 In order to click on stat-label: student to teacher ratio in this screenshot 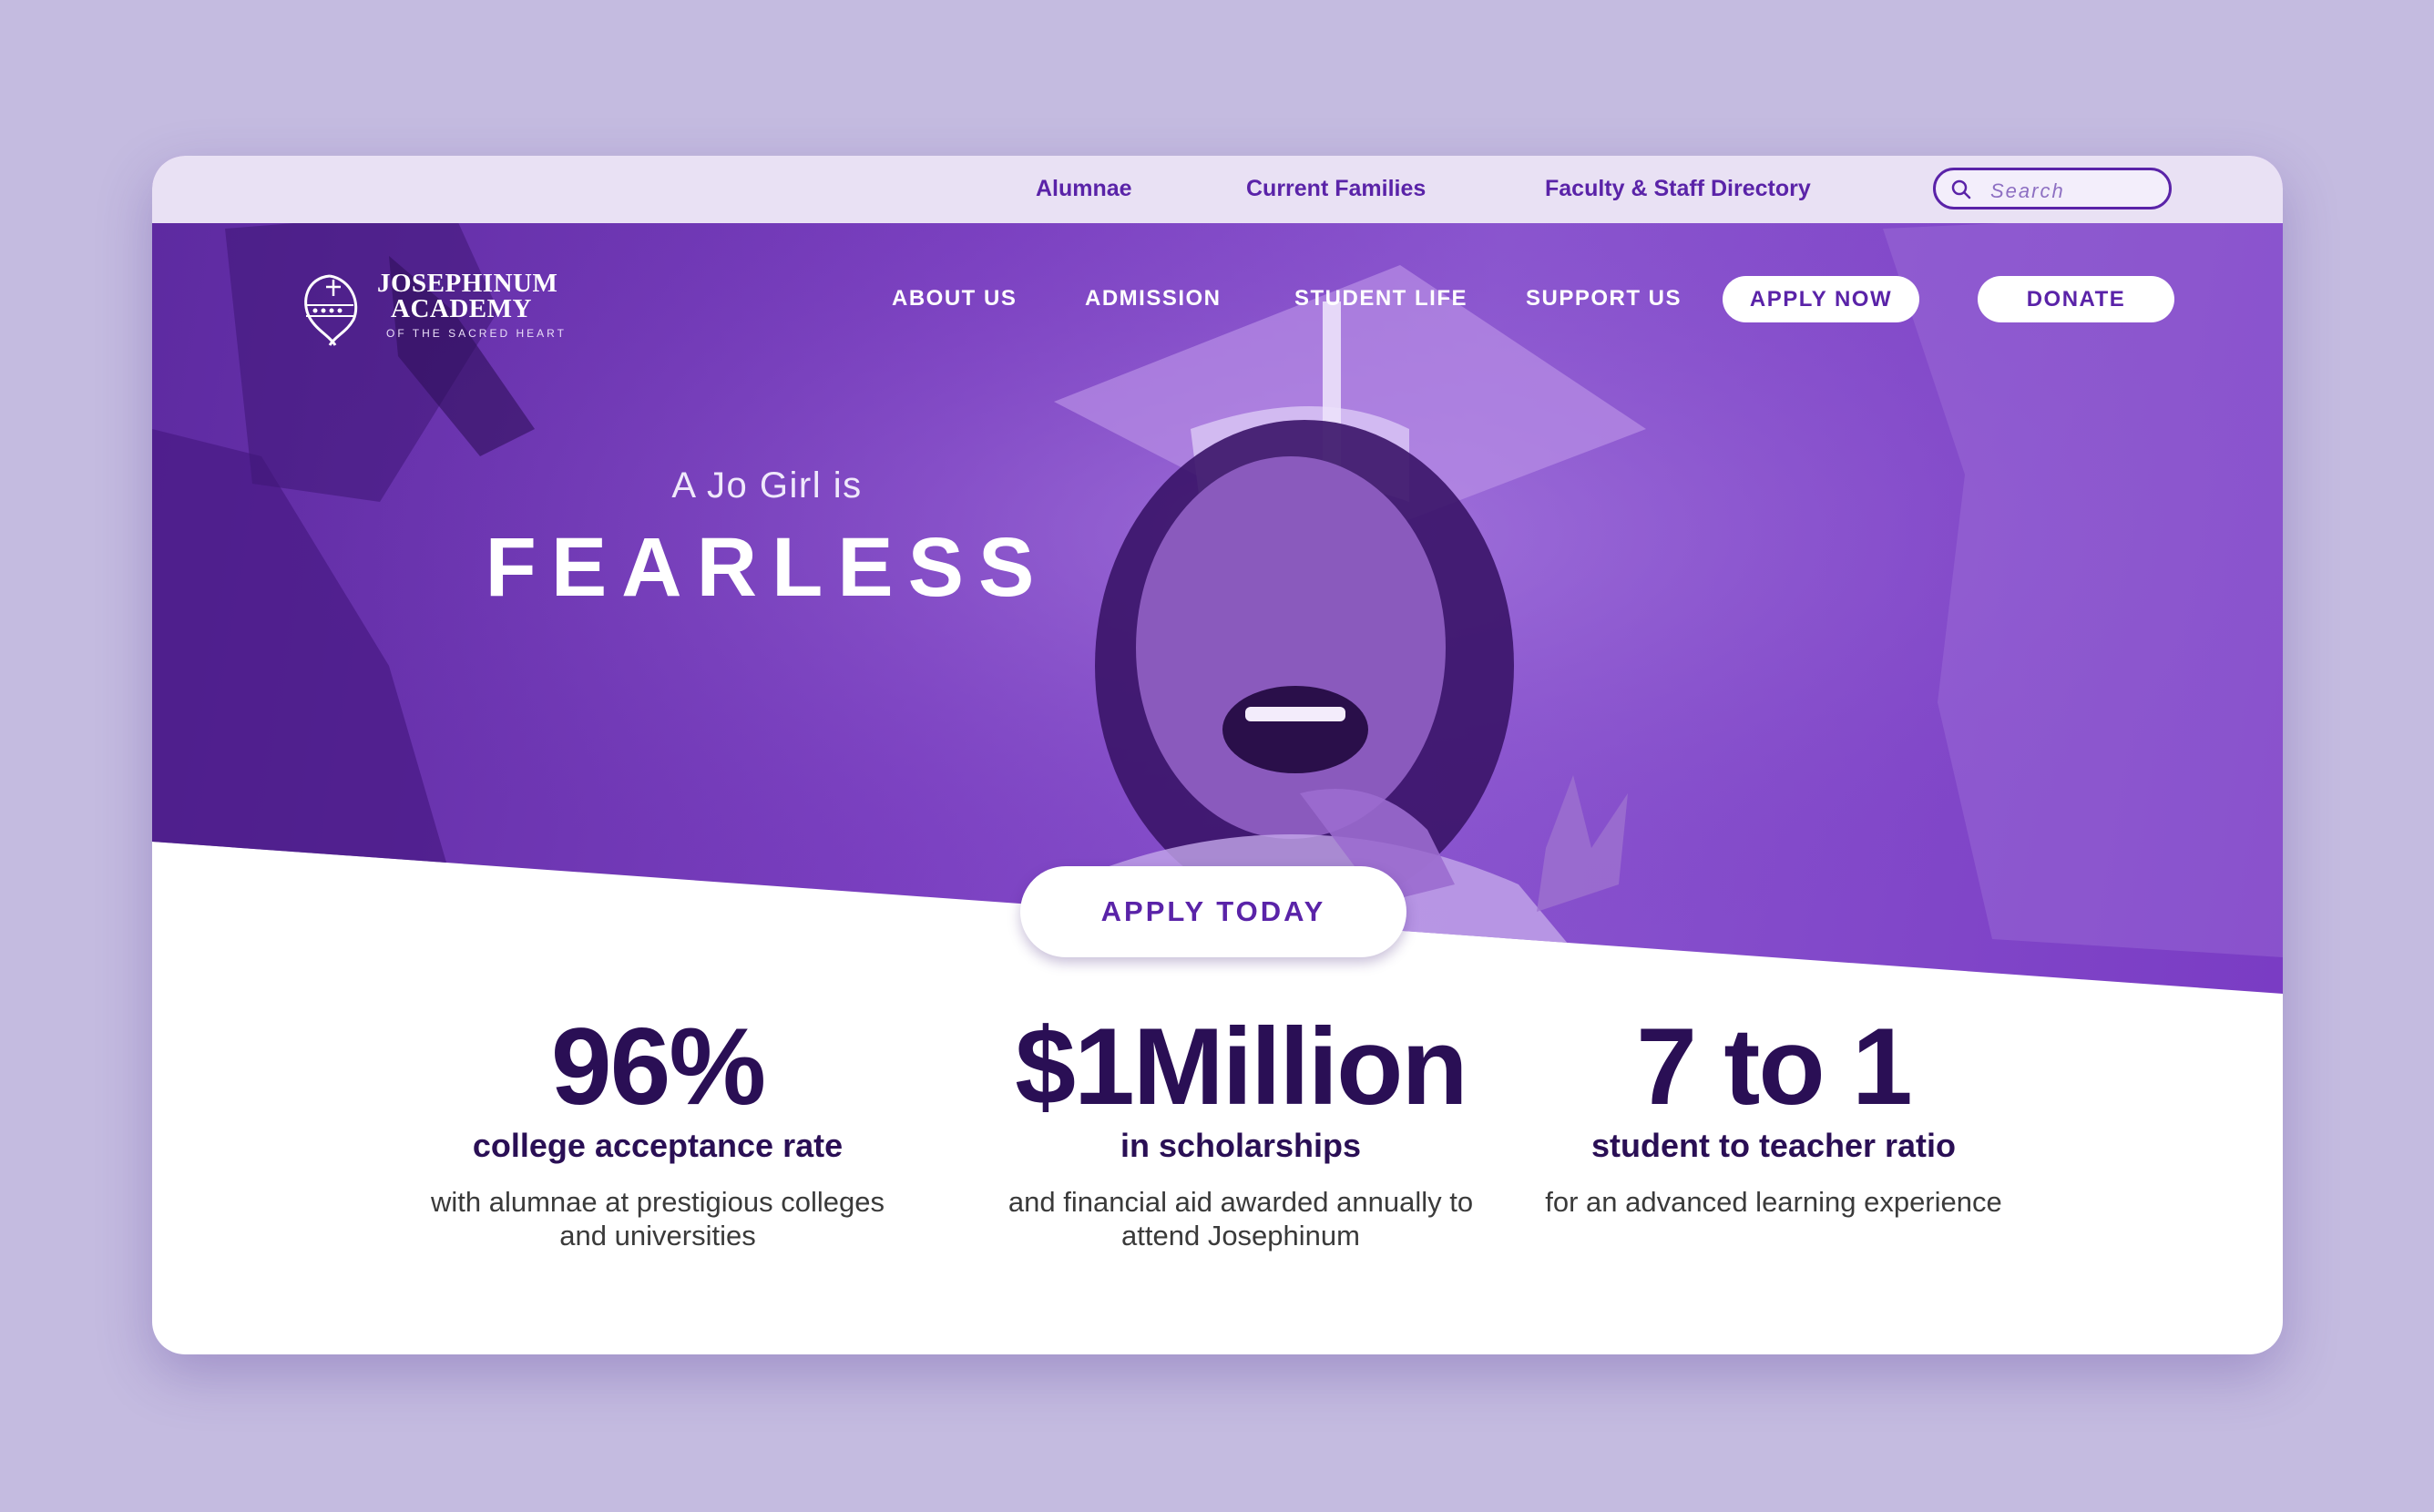, I will do `click(1773, 1145)`.